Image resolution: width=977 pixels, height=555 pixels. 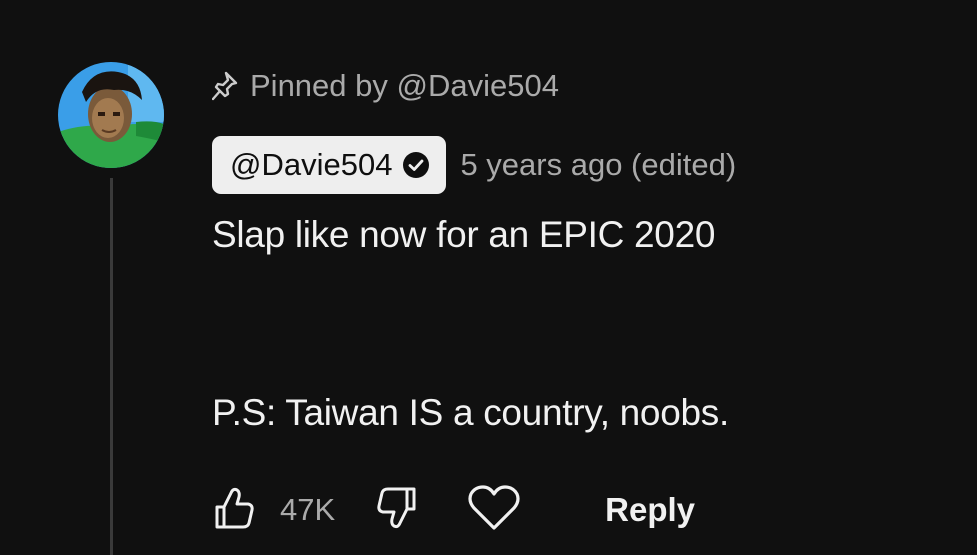 I want to click on pinned-label: Pinned by @Davie504, so click(x=404, y=85).